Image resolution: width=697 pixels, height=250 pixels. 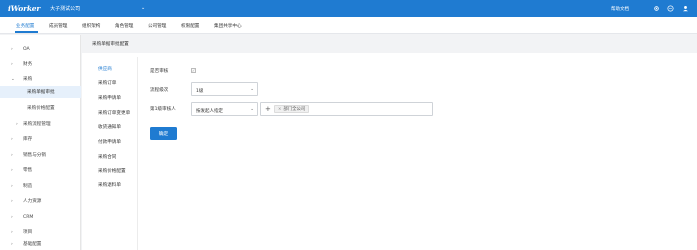 I want to click on sidebar-item-inventory: › 库存, so click(x=40, y=139).